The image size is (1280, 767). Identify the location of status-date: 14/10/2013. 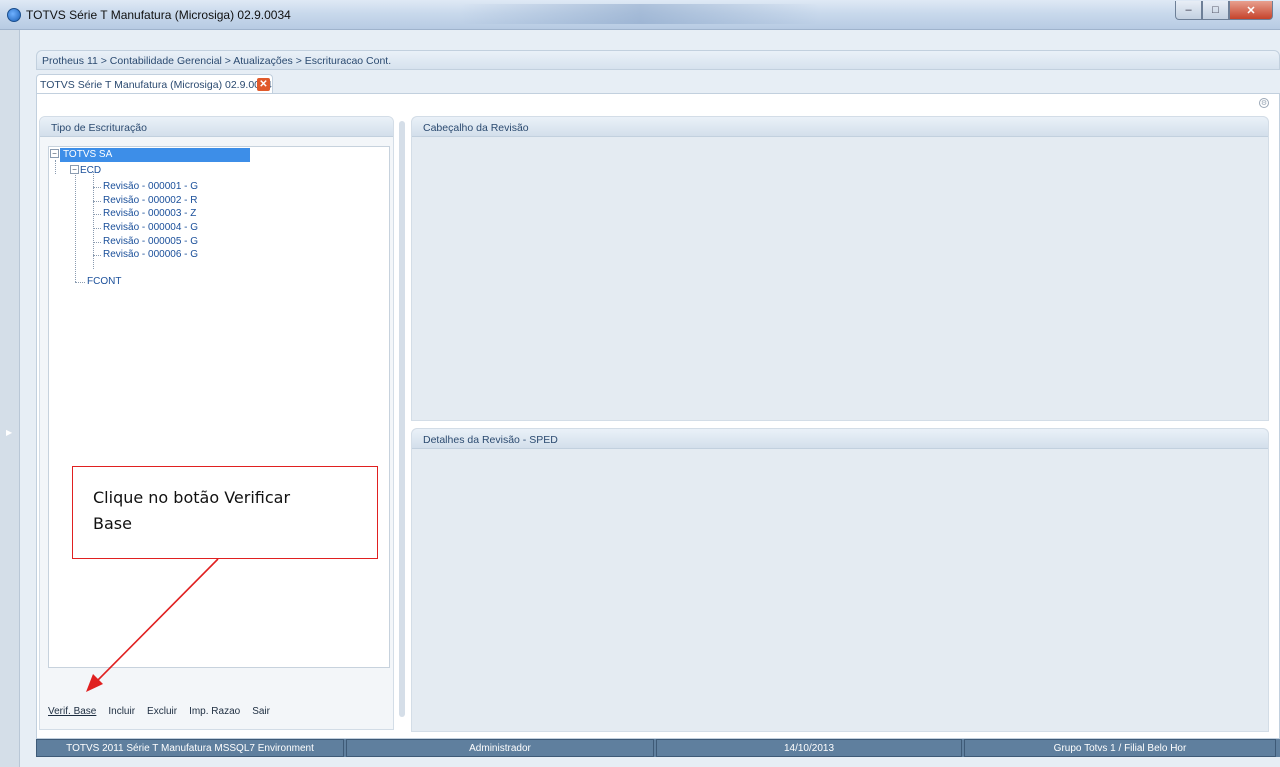
(809, 748).